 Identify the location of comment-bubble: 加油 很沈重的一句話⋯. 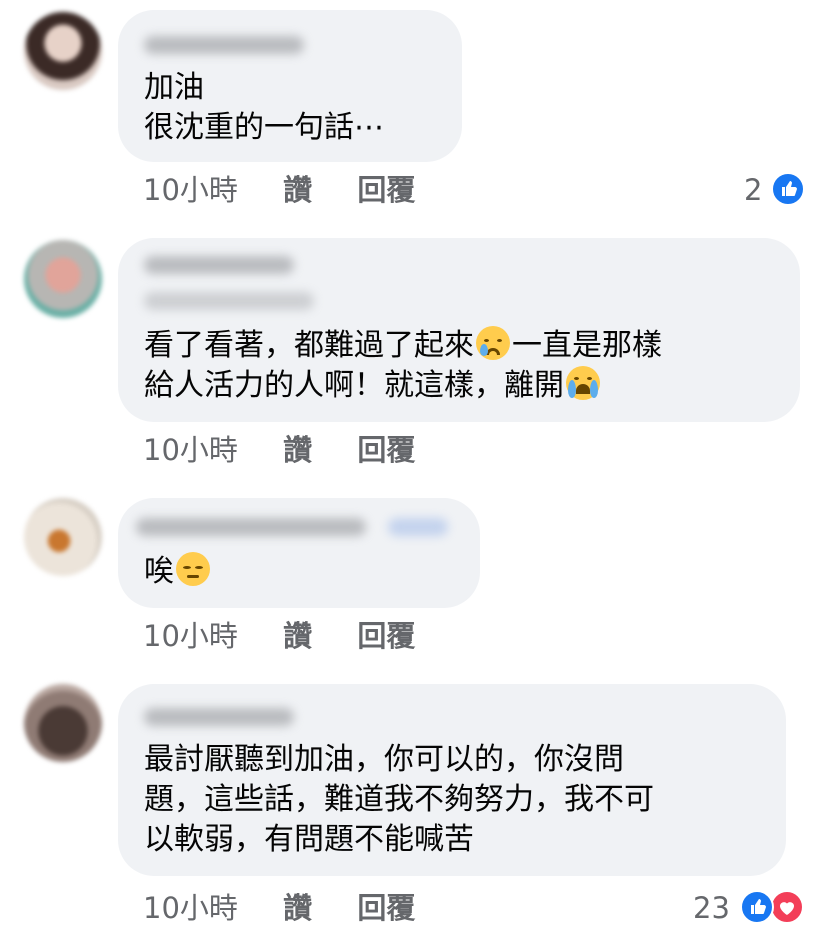
(290, 86).